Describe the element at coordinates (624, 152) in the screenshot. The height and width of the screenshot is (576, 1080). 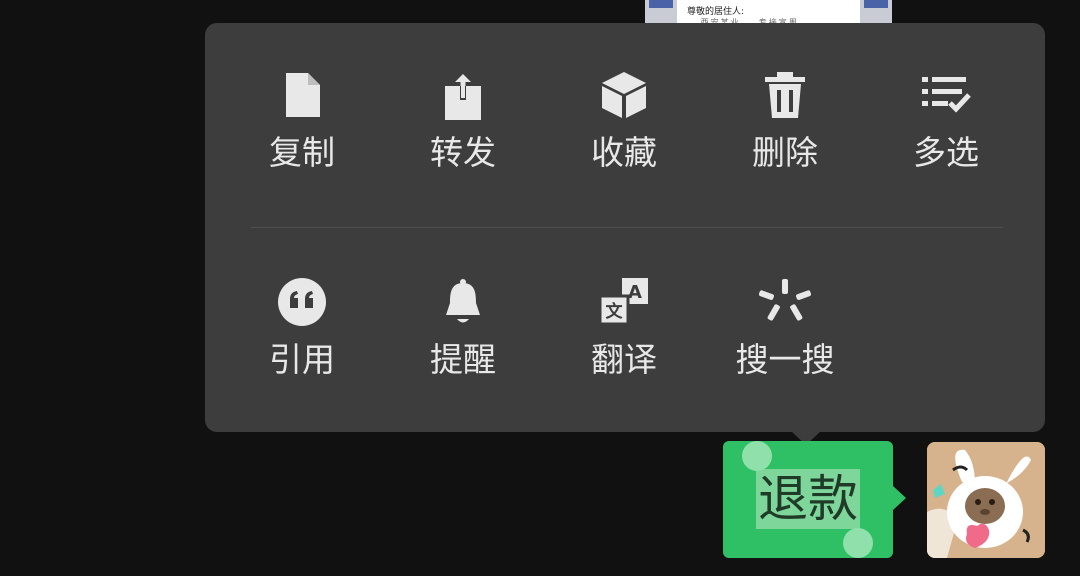
I see `menu-item-label: 收藏` at that location.